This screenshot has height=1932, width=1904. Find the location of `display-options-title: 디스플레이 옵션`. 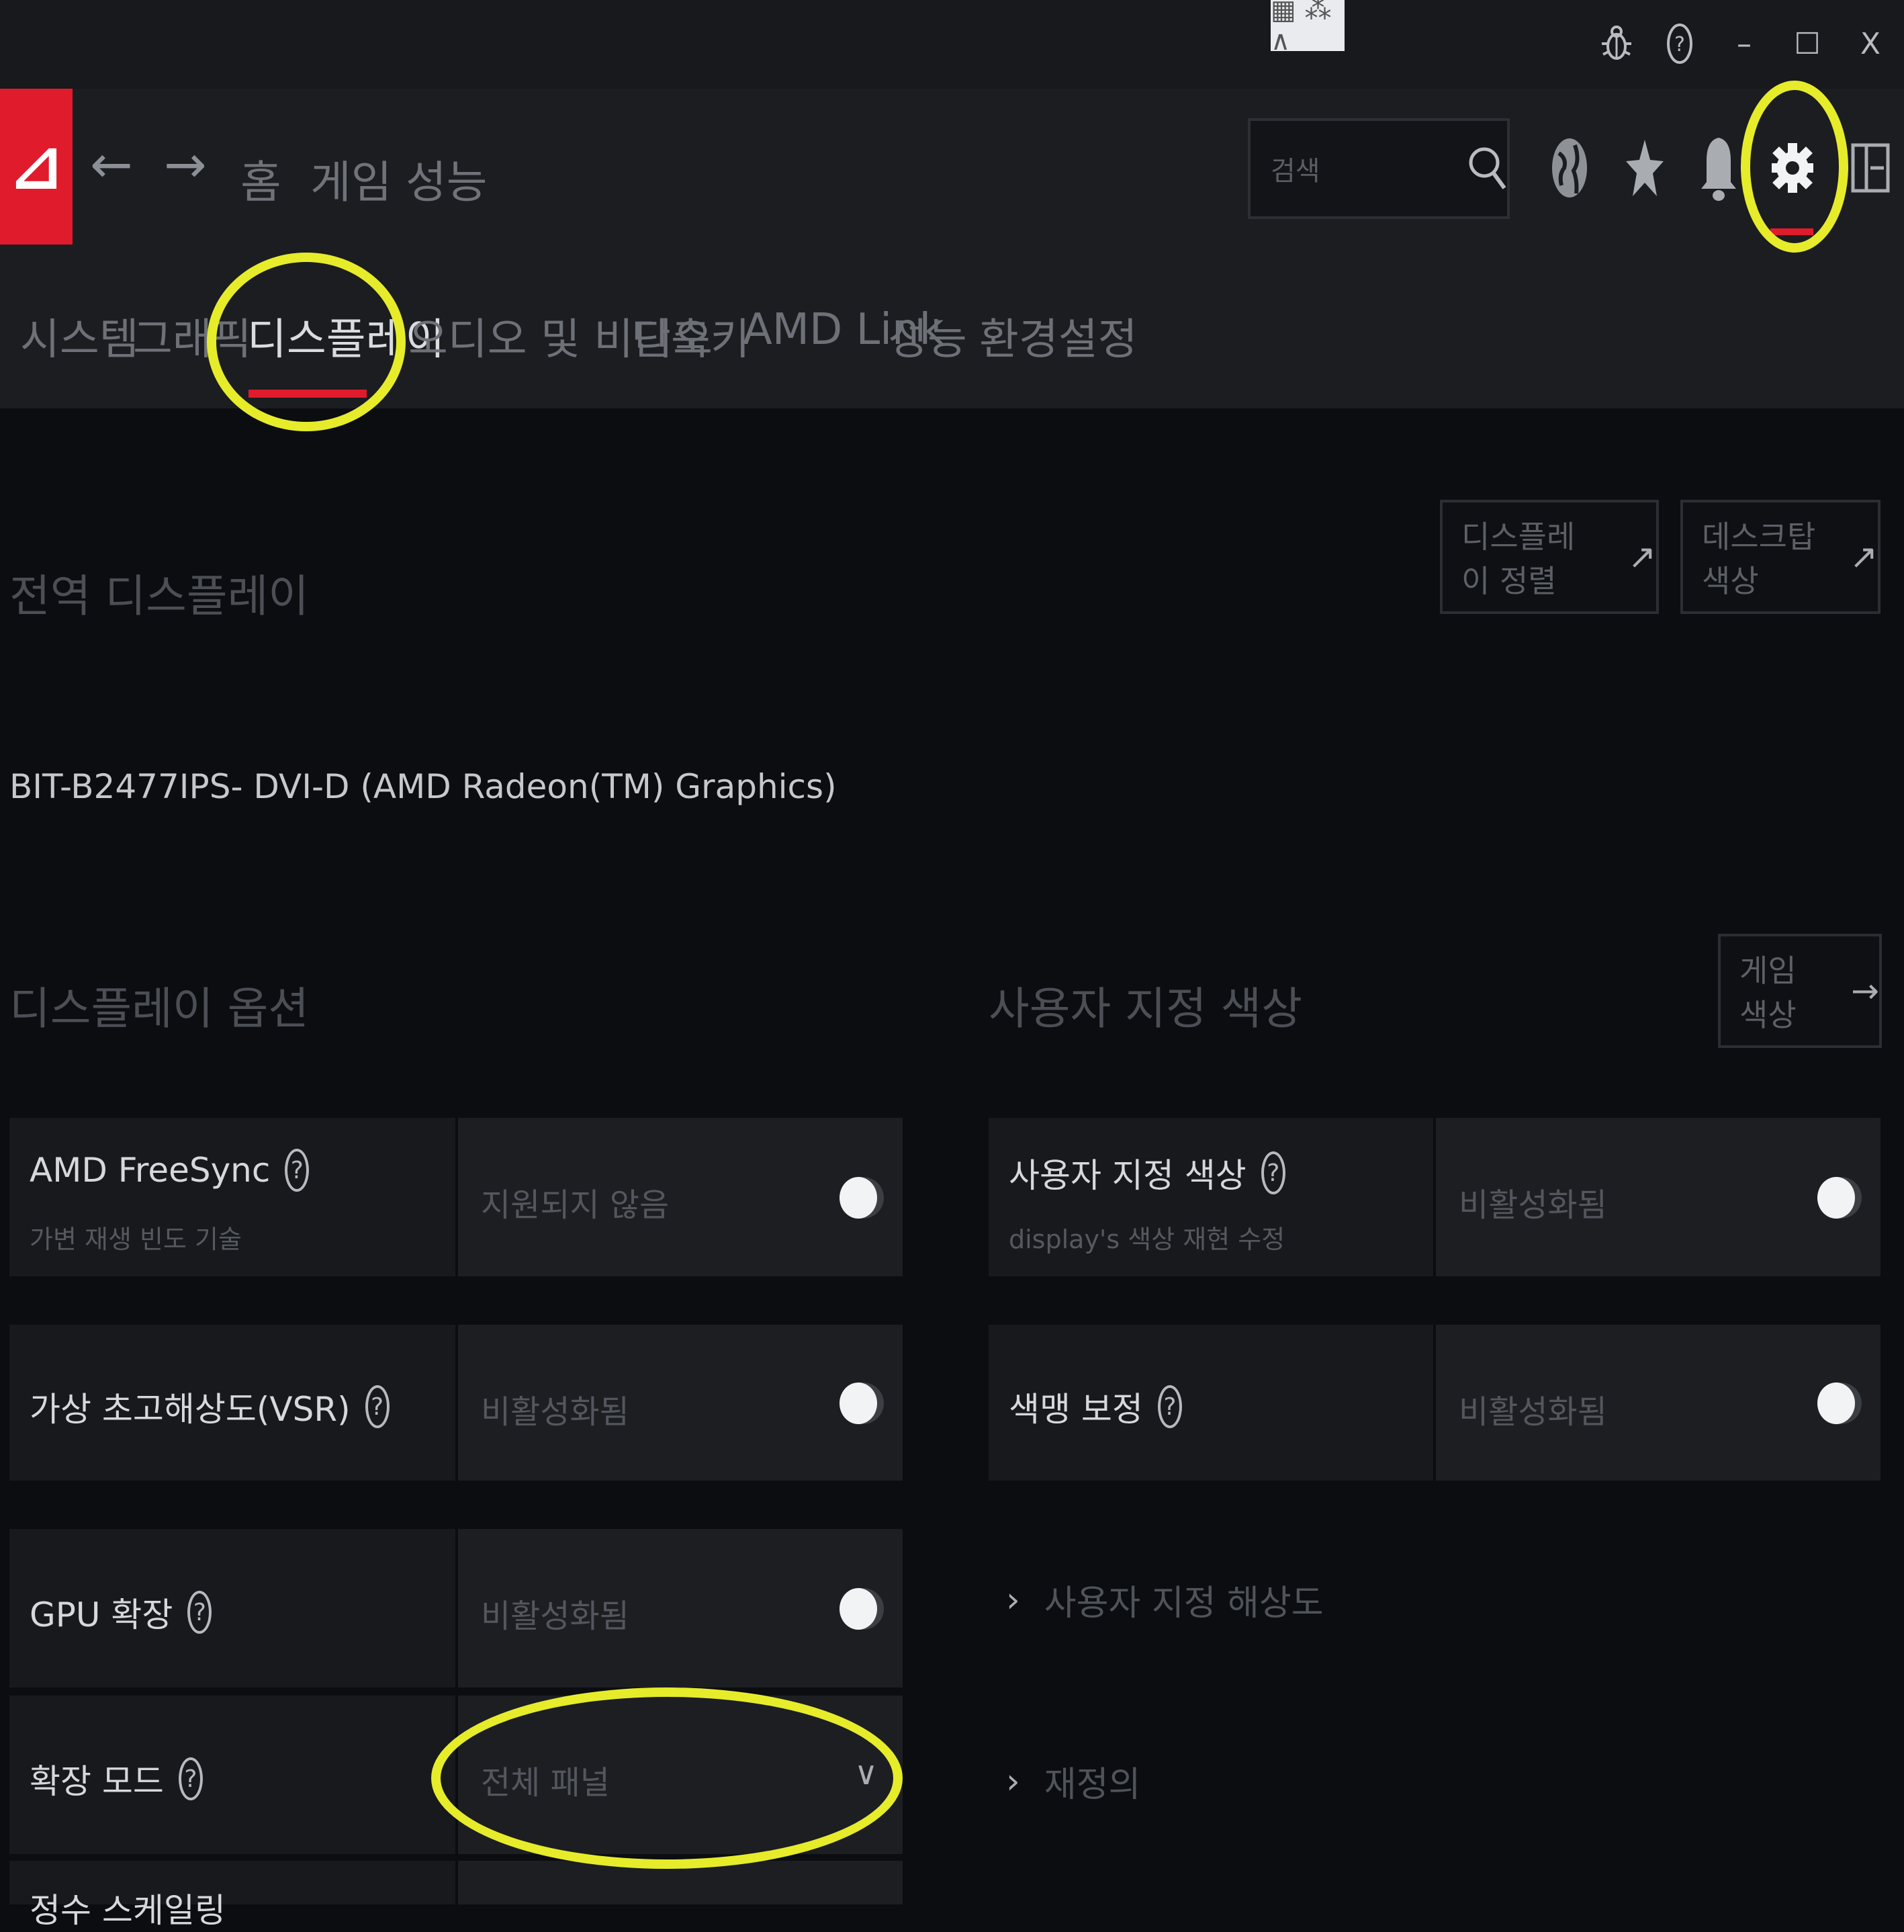

display-options-title: 디스플레이 옵션 is located at coordinates (159, 1009).